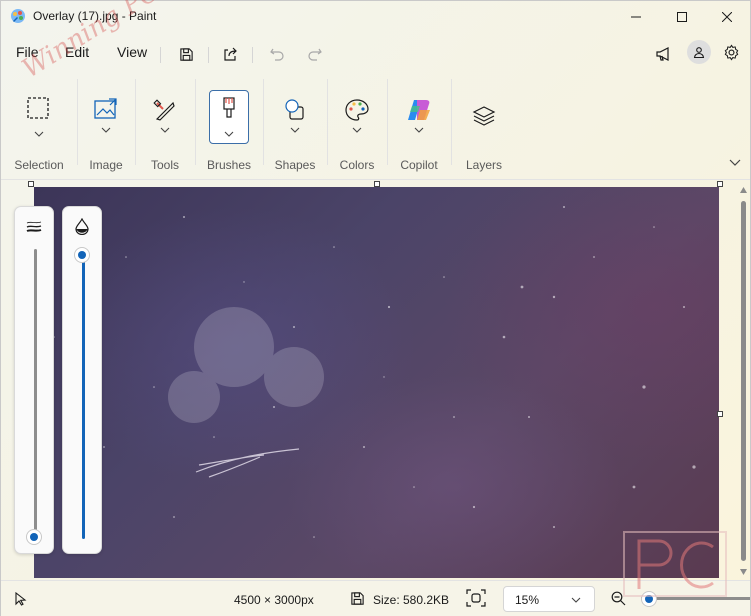 The height and width of the screenshot is (616, 751). I want to click on file-size-icon, so click(357, 598).